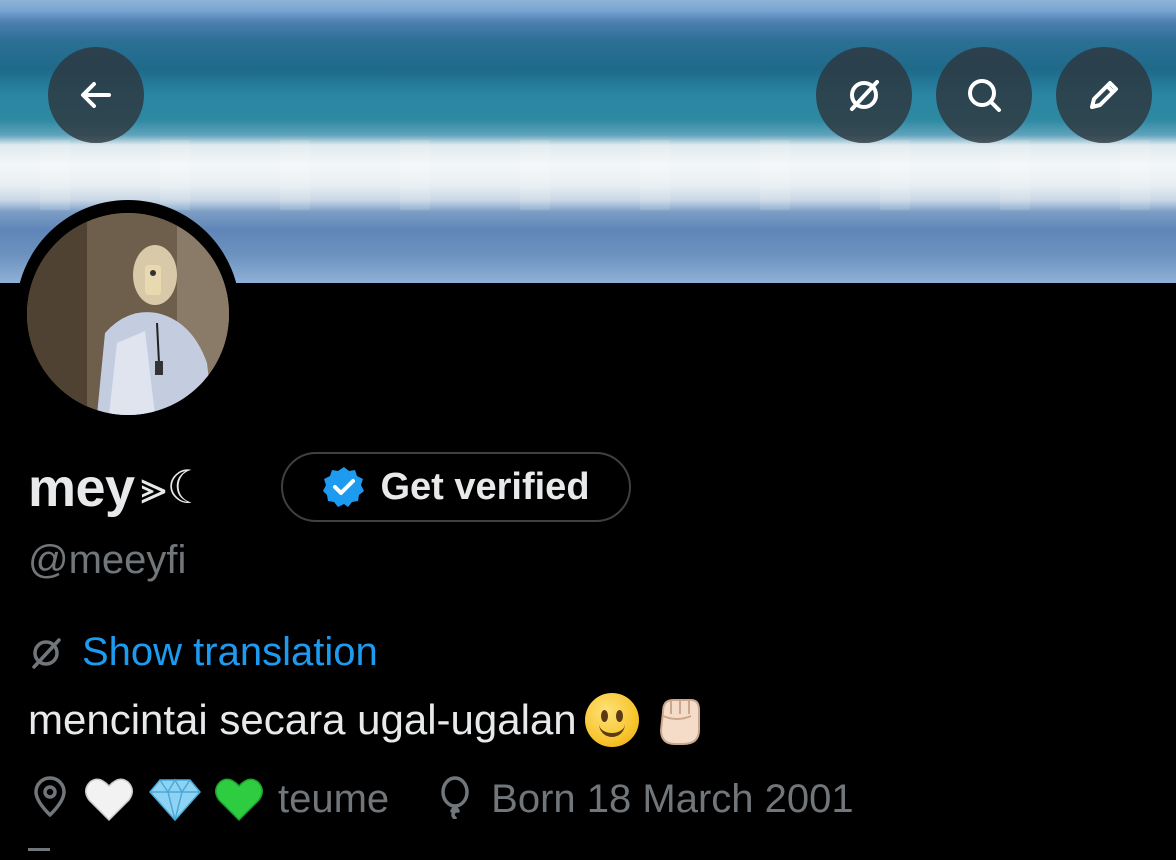  Describe the element at coordinates (239, 800) in the screenshot. I see `green-heart-emoji-icon` at that location.